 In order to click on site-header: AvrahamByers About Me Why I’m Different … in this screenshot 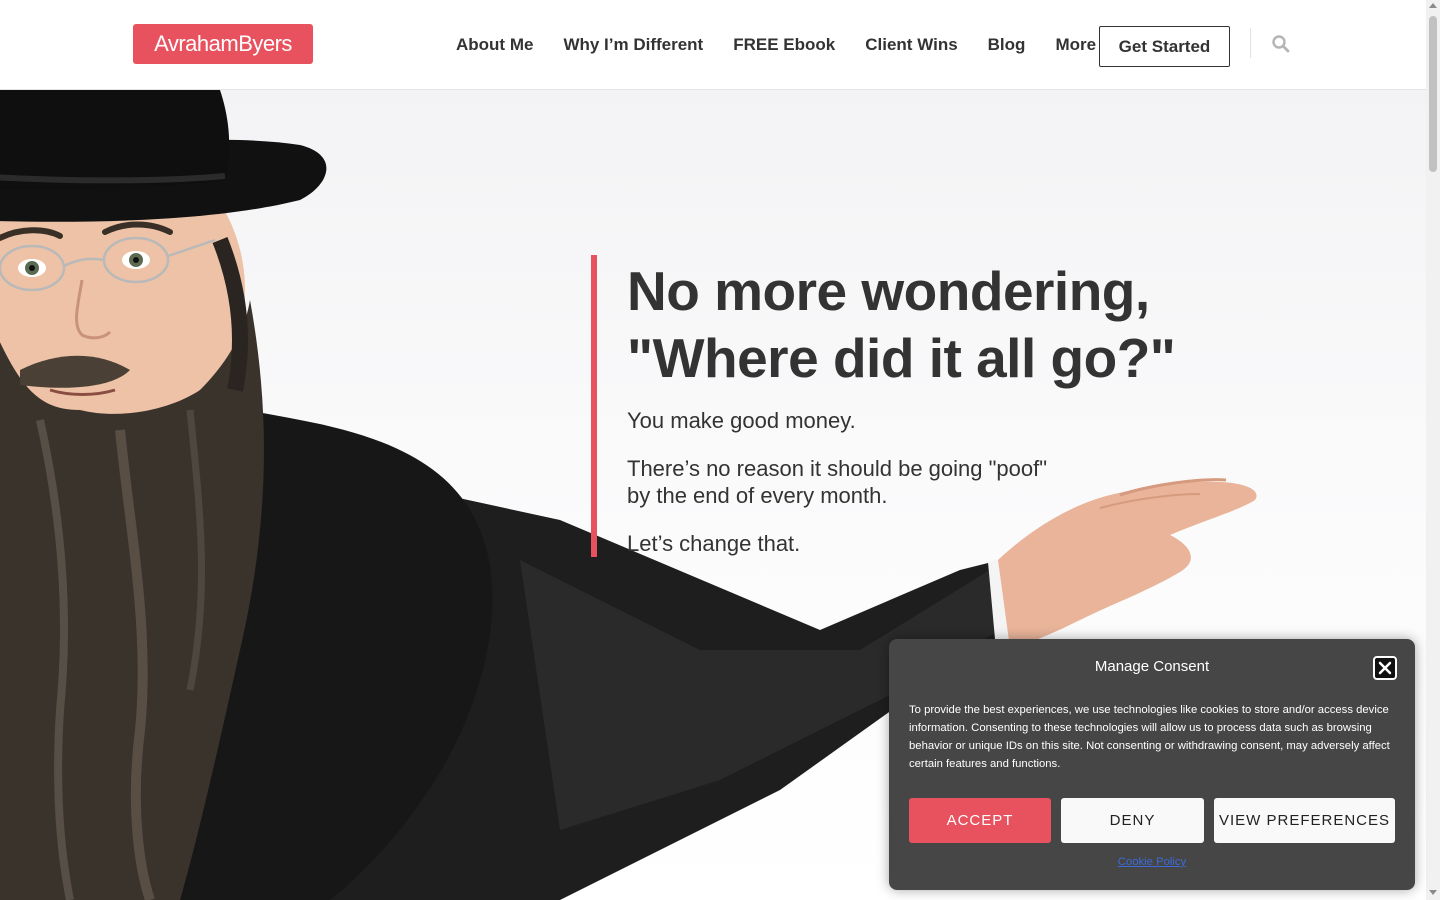, I will do `click(713, 45)`.